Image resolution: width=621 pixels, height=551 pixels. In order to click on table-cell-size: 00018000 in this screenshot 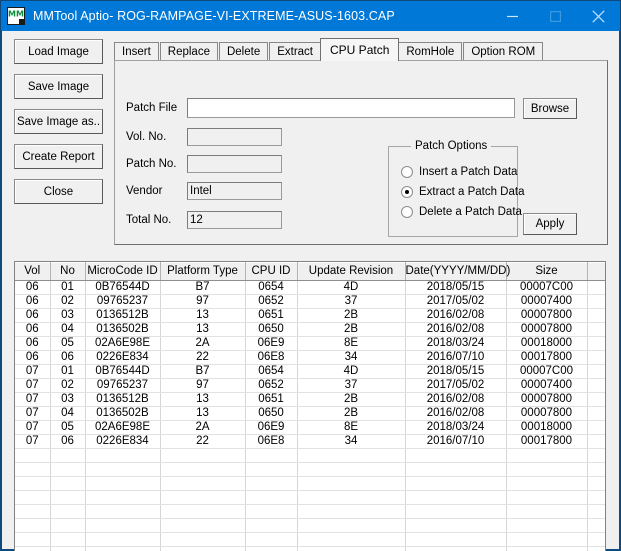, I will do `click(547, 343)`.